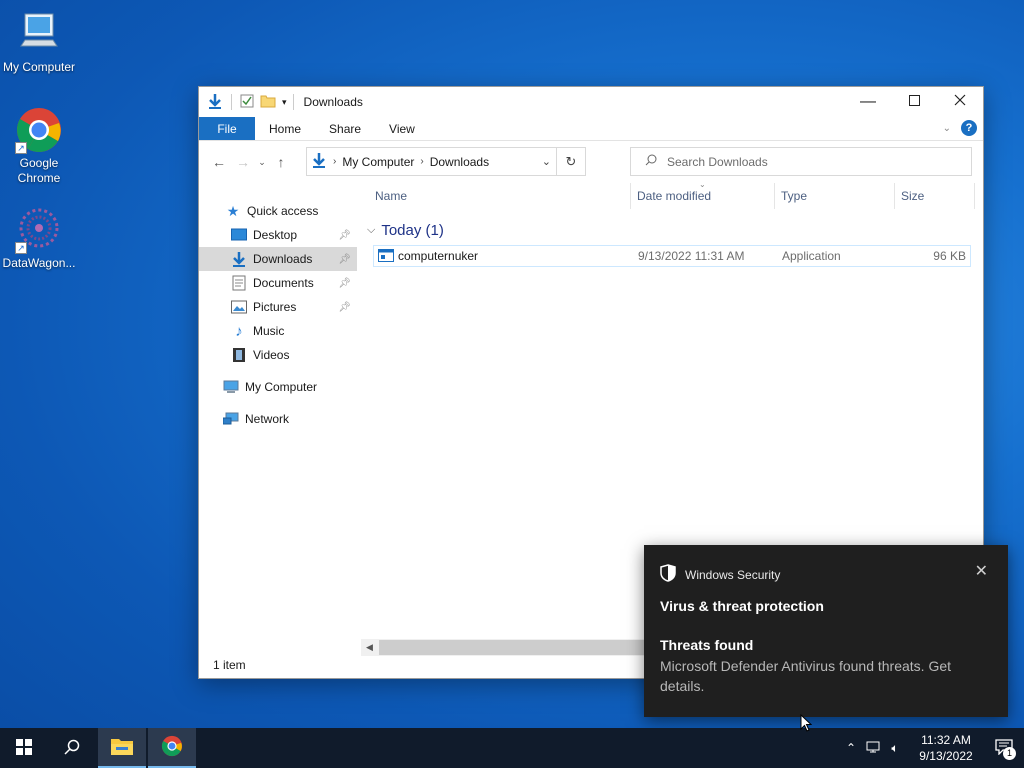 This screenshot has height=768, width=1024. I want to click on help-icon: ?, so click(969, 128).